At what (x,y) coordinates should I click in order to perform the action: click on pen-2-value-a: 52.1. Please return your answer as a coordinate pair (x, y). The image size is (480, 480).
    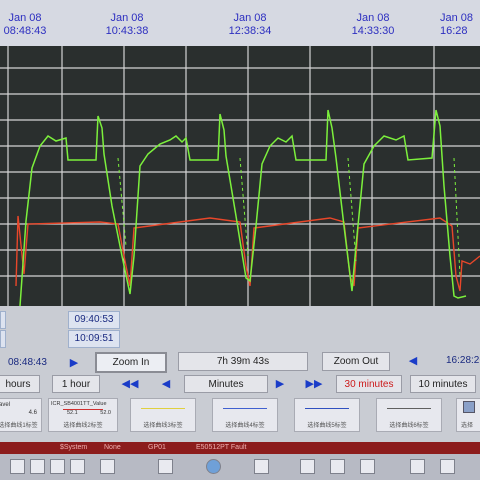
    Looking at the image, I should click on (72, 413).